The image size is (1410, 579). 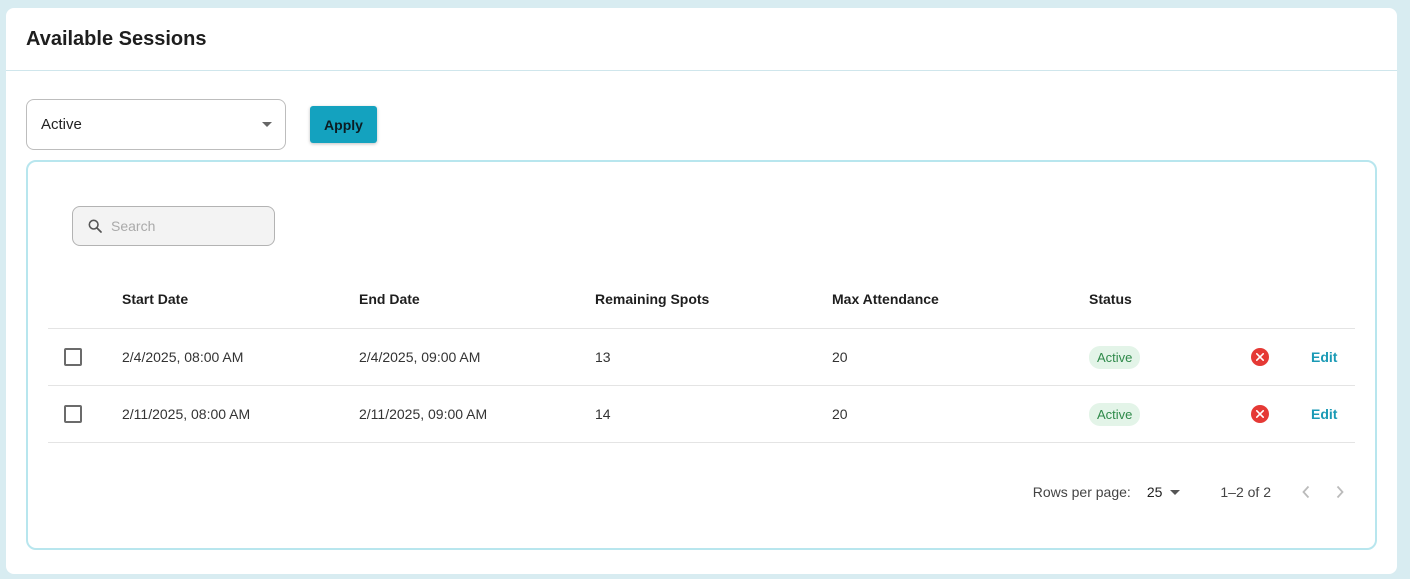 I want to click on search-icon, so click(x=95, y=226).